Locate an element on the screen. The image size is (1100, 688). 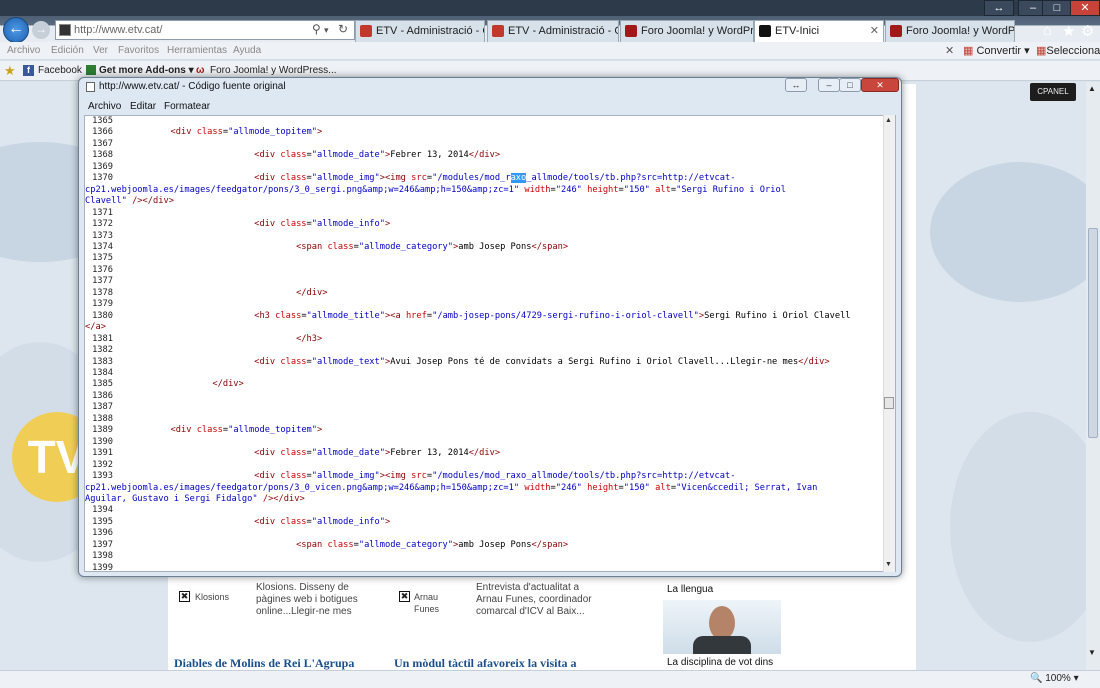
source-scroll-up-icon: ▲ is located at coordinates (888, 120).